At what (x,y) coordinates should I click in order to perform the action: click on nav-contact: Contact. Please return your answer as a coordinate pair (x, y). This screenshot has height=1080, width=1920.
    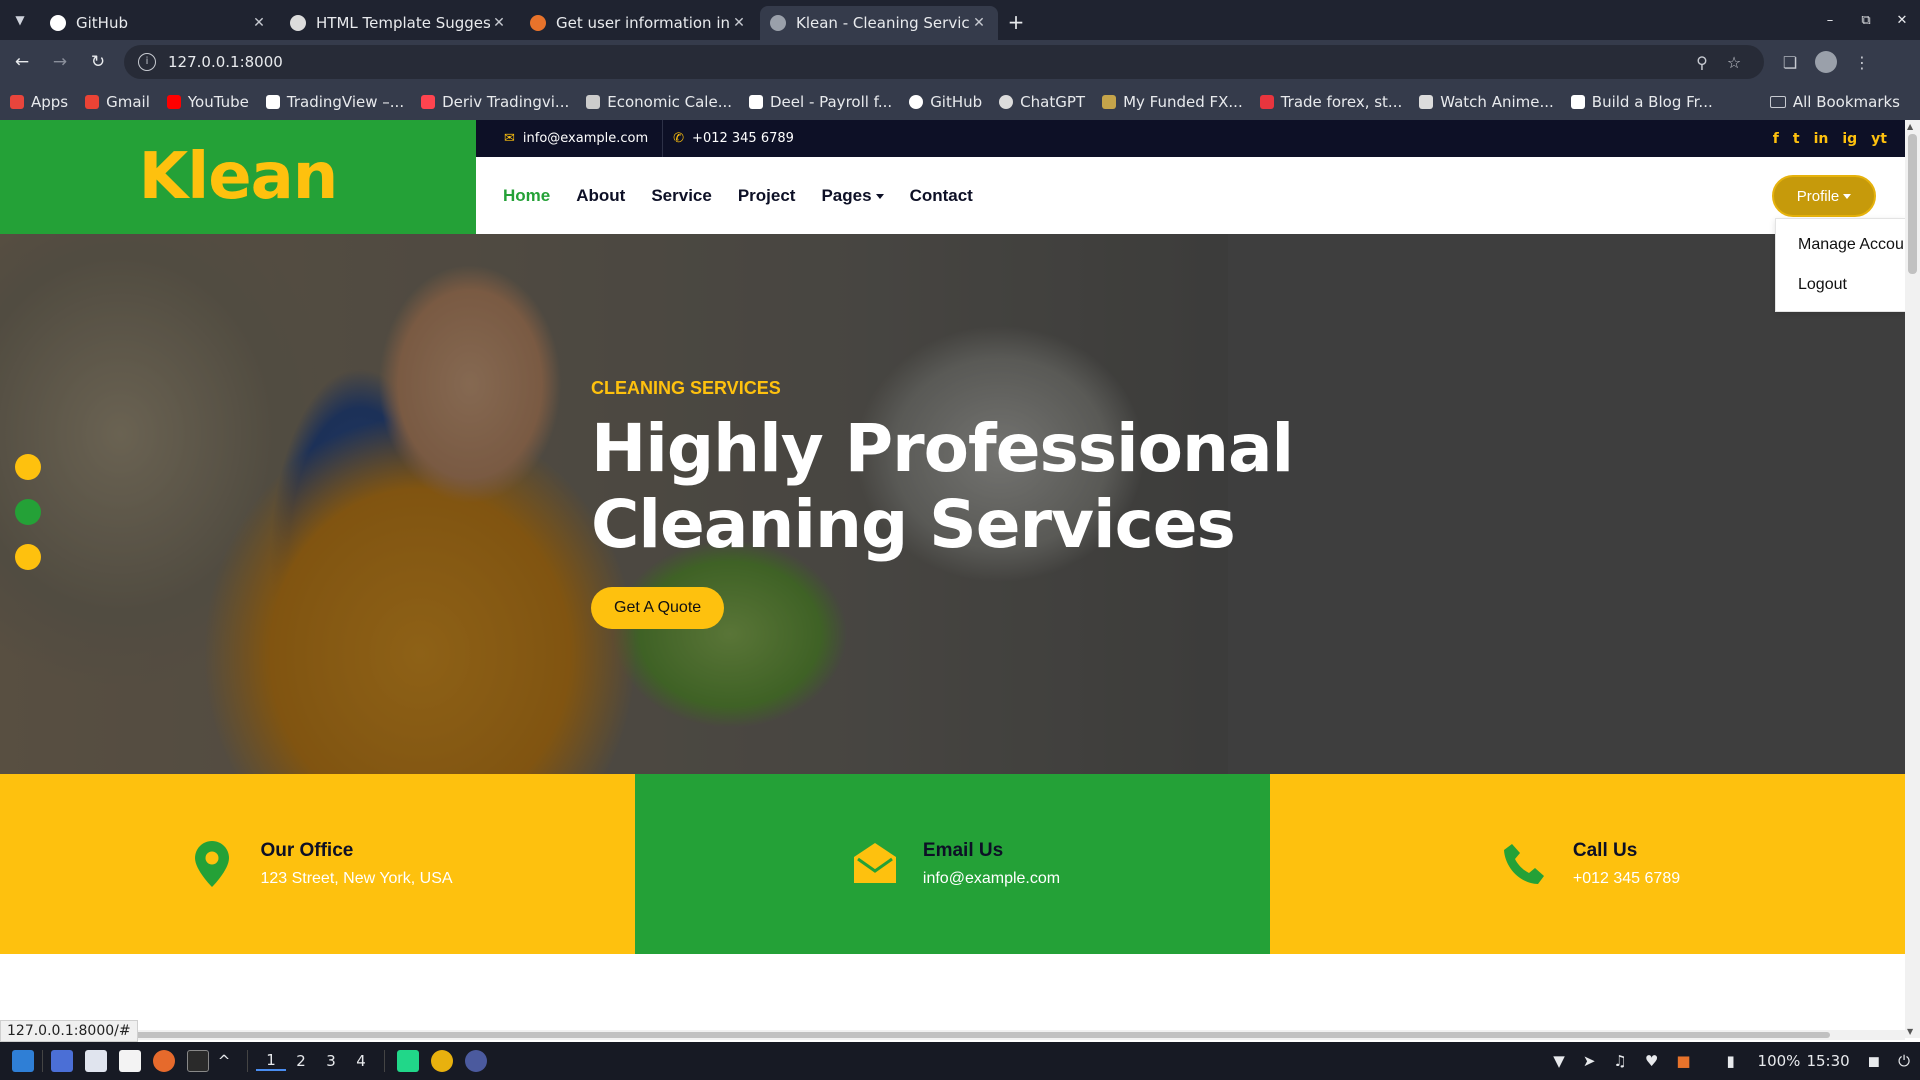
    Looking at the image, I should click on (941, 196).